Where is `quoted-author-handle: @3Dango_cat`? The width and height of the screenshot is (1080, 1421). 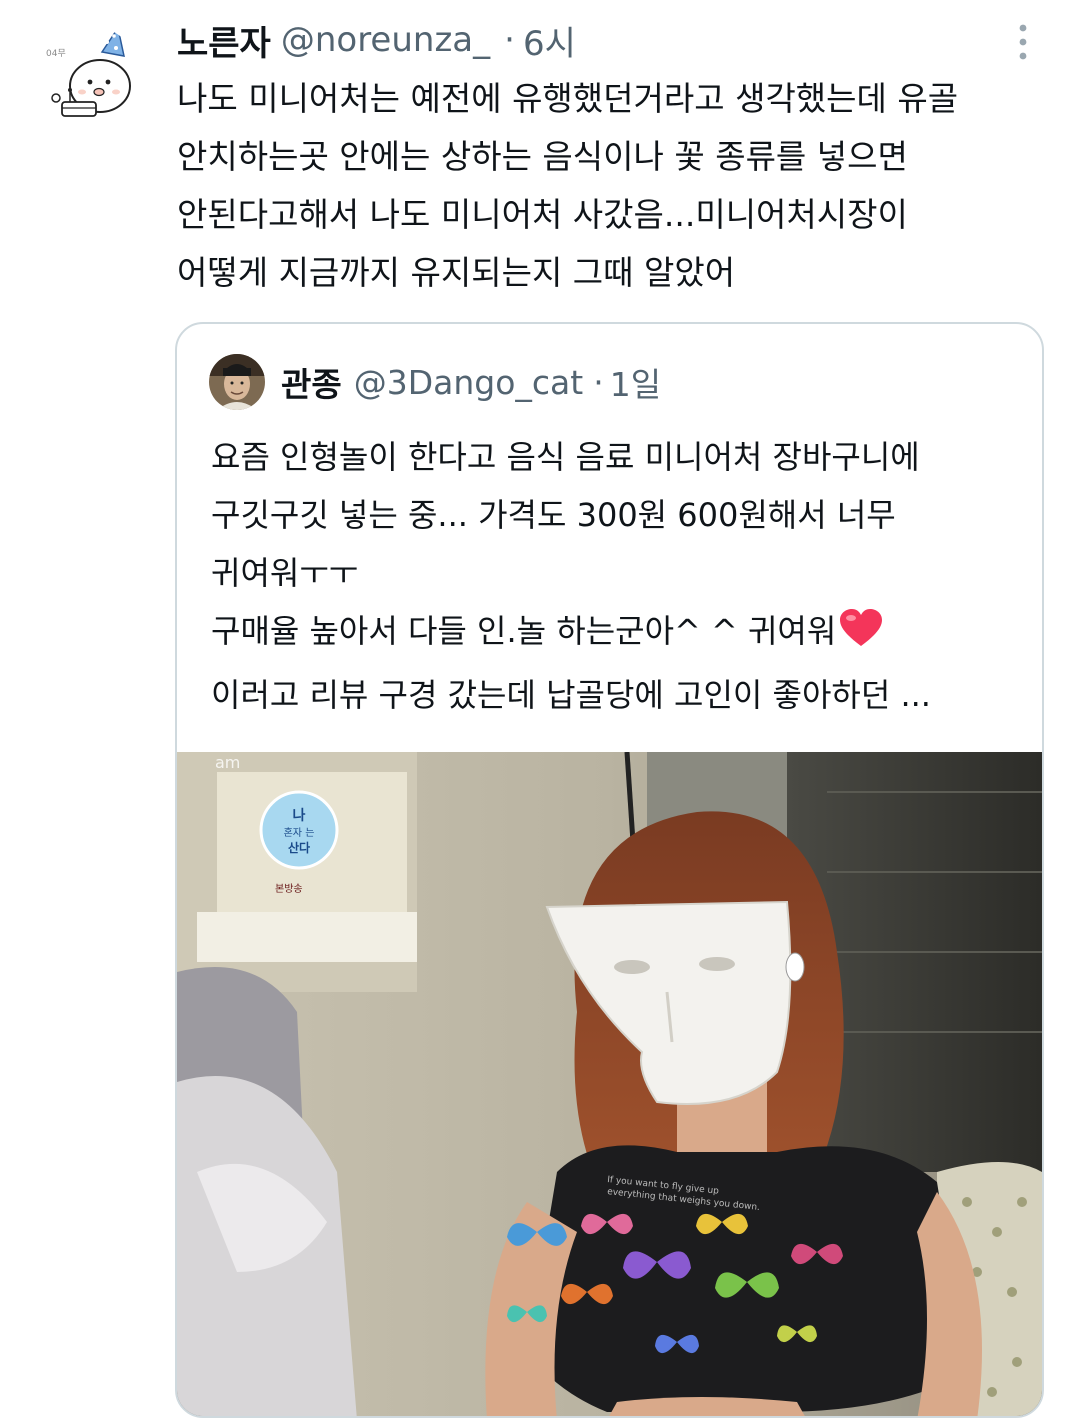
quoted-author-handle: @3Dango_cat is located at coordinates (469, 382).